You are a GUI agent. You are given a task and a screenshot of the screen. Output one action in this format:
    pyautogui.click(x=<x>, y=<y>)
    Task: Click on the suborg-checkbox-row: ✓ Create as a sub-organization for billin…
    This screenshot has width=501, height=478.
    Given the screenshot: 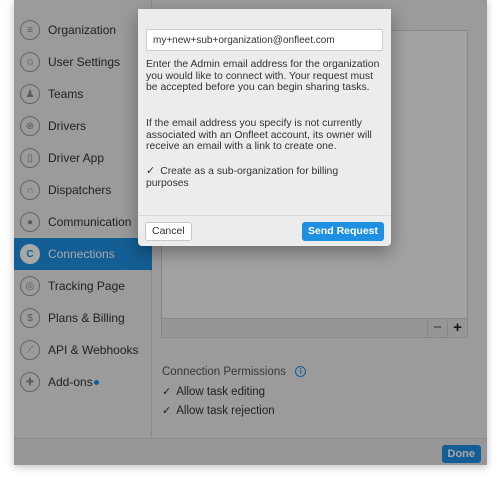 What is the action you would take?
    pyautogui.click(x=263, y=177)
    